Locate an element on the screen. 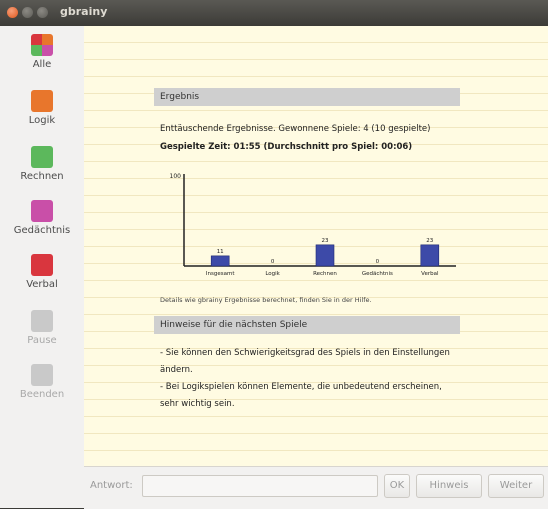  sidebar-item-label: Pause is located at coordinates (42, 340).